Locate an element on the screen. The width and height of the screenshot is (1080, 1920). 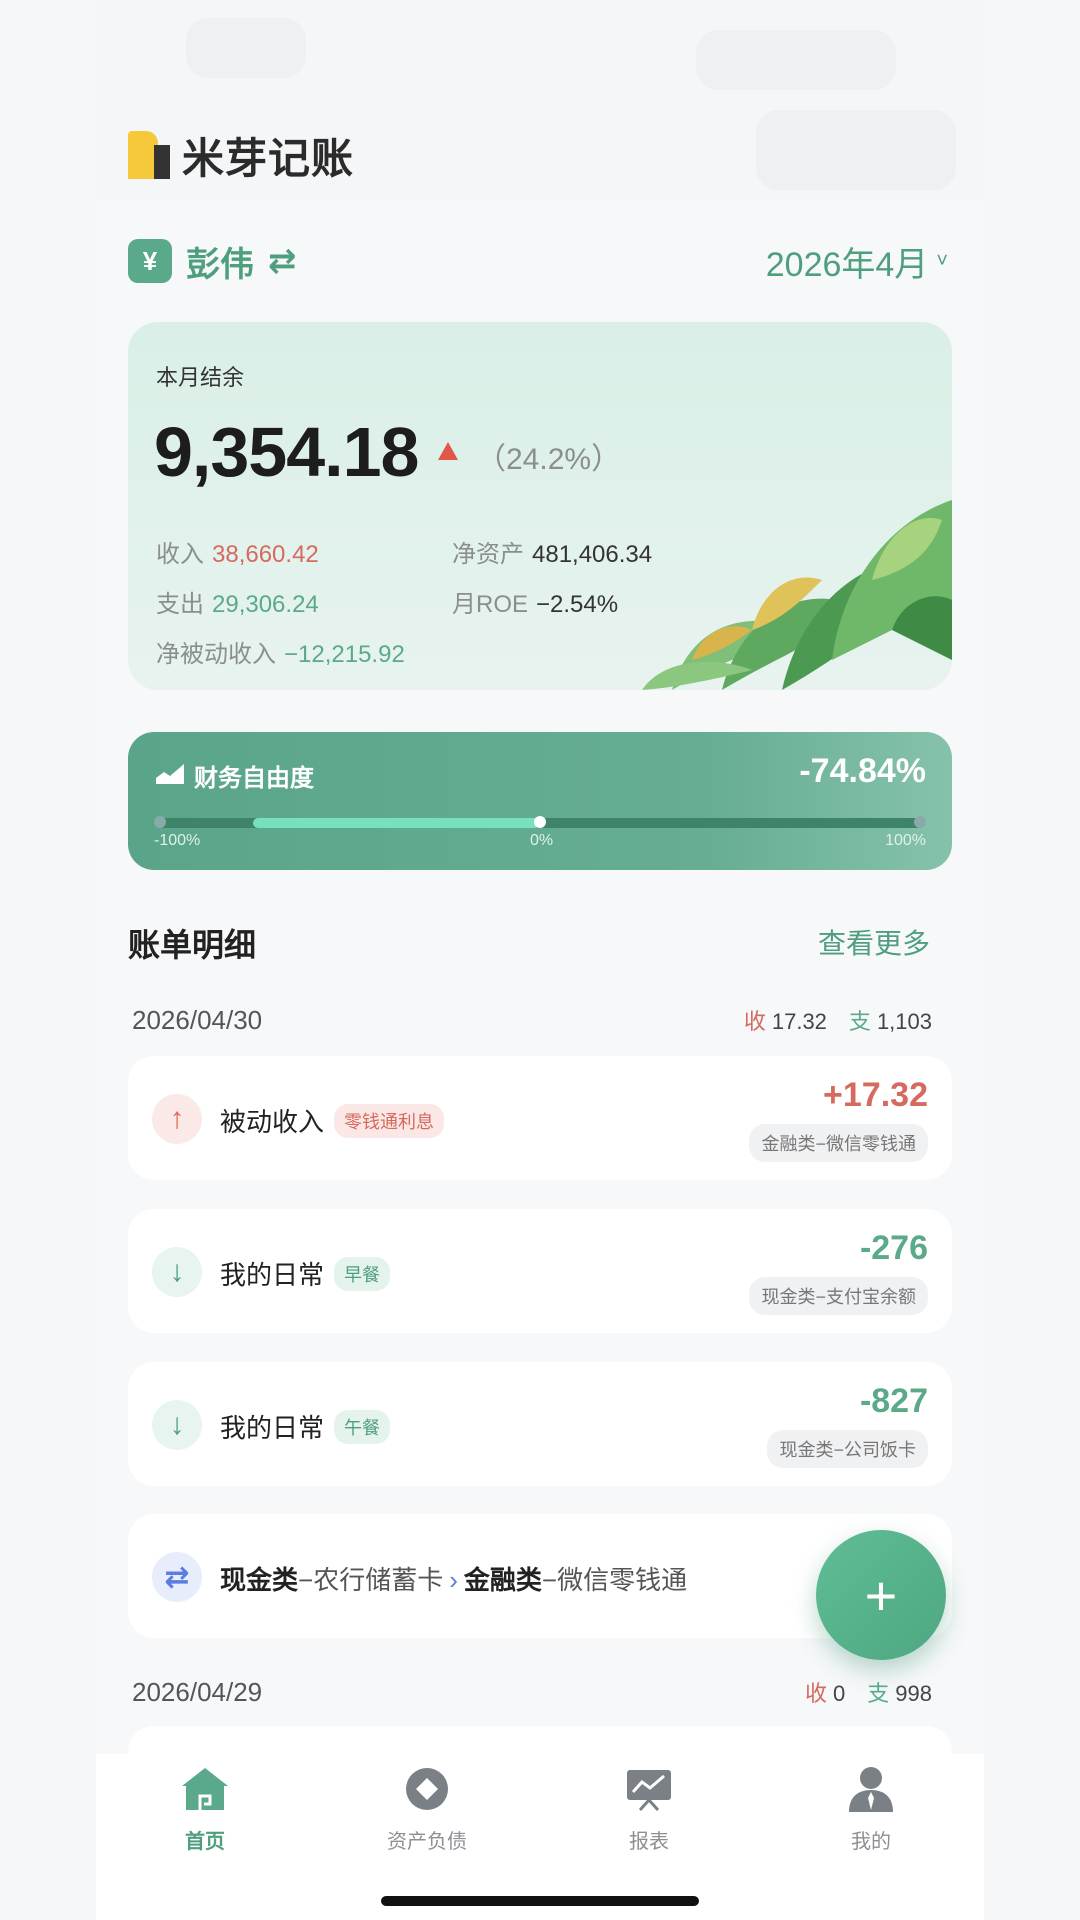
transaction-item: ↓ 我的日常 早餐 -276 现金类−支付宝余额 is located at coordinates (540, 1271).